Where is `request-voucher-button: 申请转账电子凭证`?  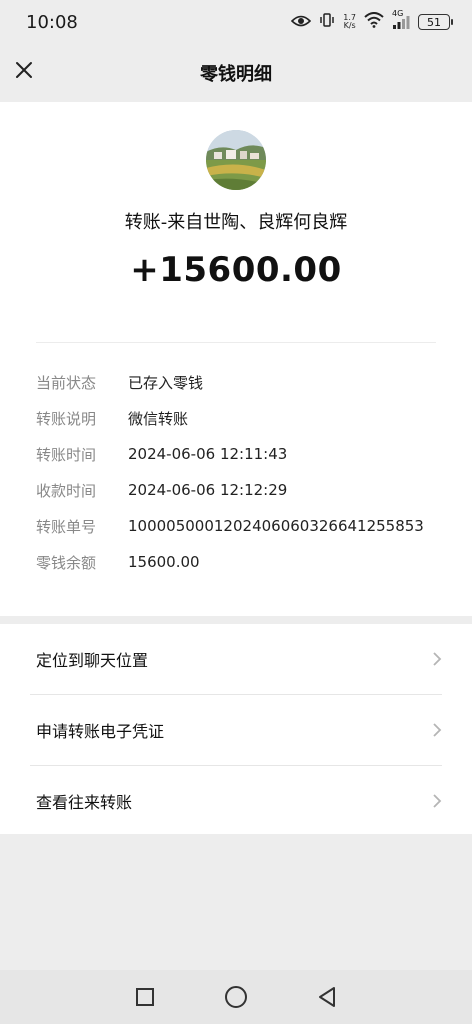
request-voucher-button: 申请转账电子凭证 is located at coordinates (236, 730).